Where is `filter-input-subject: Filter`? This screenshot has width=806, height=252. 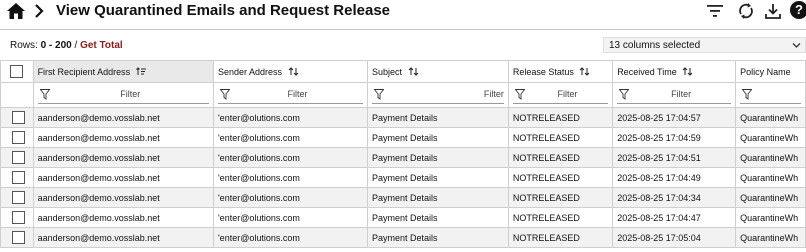
filter-input-subject: Filter is located at coordinates (437, 95).